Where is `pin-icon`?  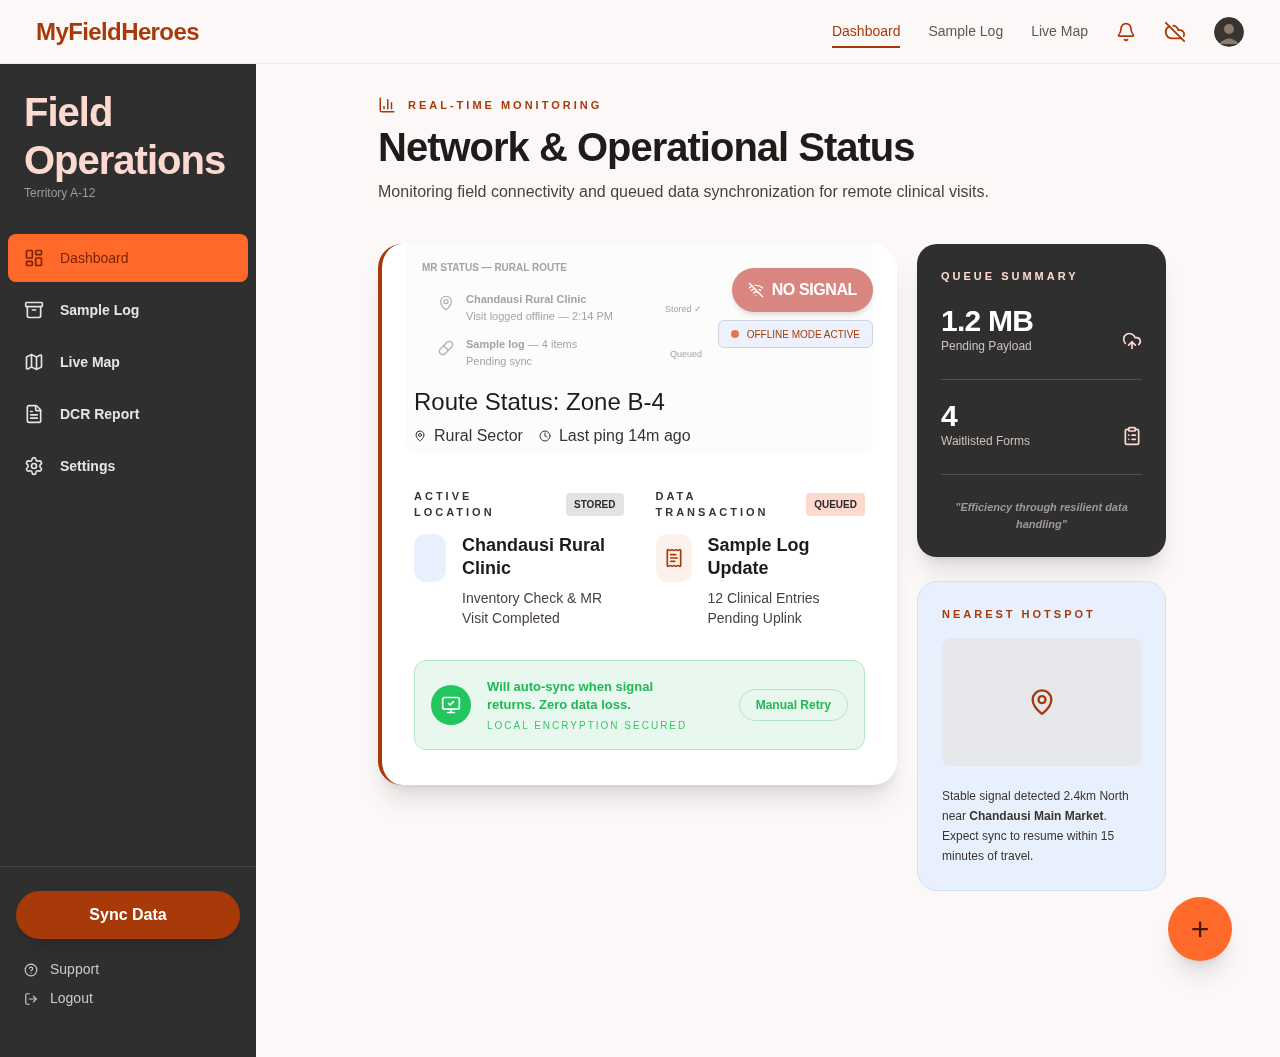 pin-icon is located at coordinates (446, 303).